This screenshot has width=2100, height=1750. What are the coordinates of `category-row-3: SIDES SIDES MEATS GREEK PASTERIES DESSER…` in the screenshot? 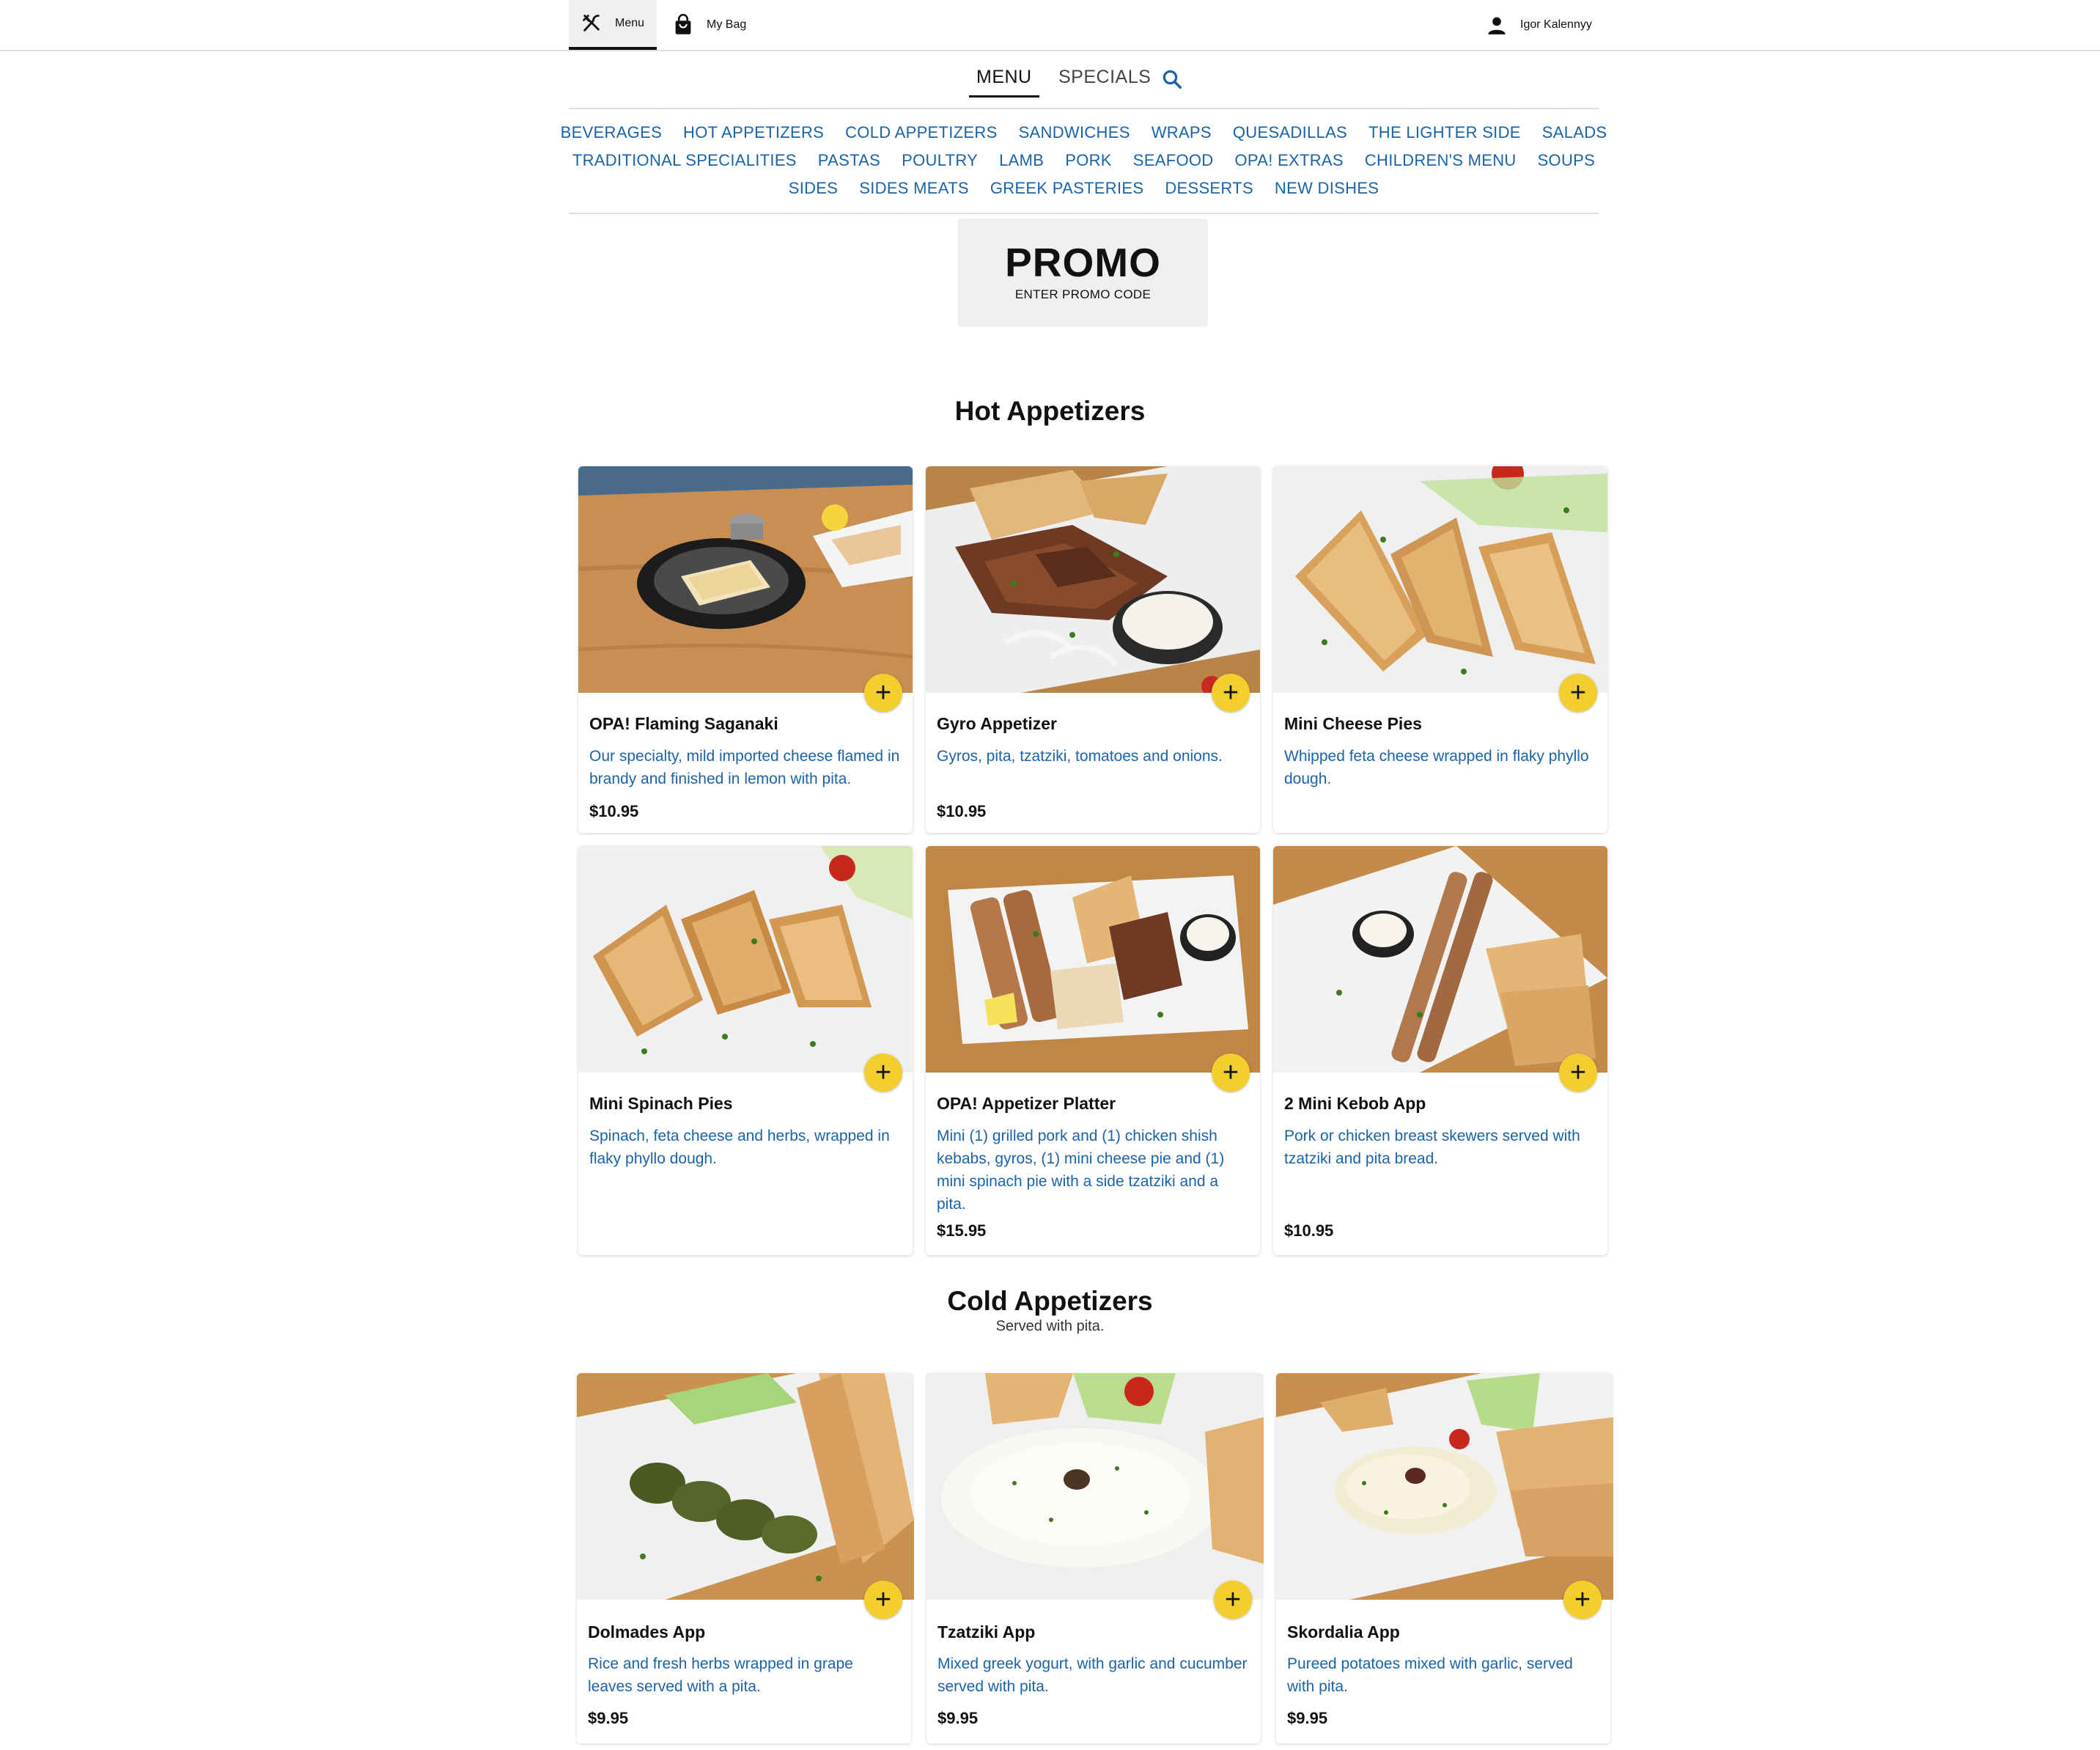 It's located at (1084, 189).